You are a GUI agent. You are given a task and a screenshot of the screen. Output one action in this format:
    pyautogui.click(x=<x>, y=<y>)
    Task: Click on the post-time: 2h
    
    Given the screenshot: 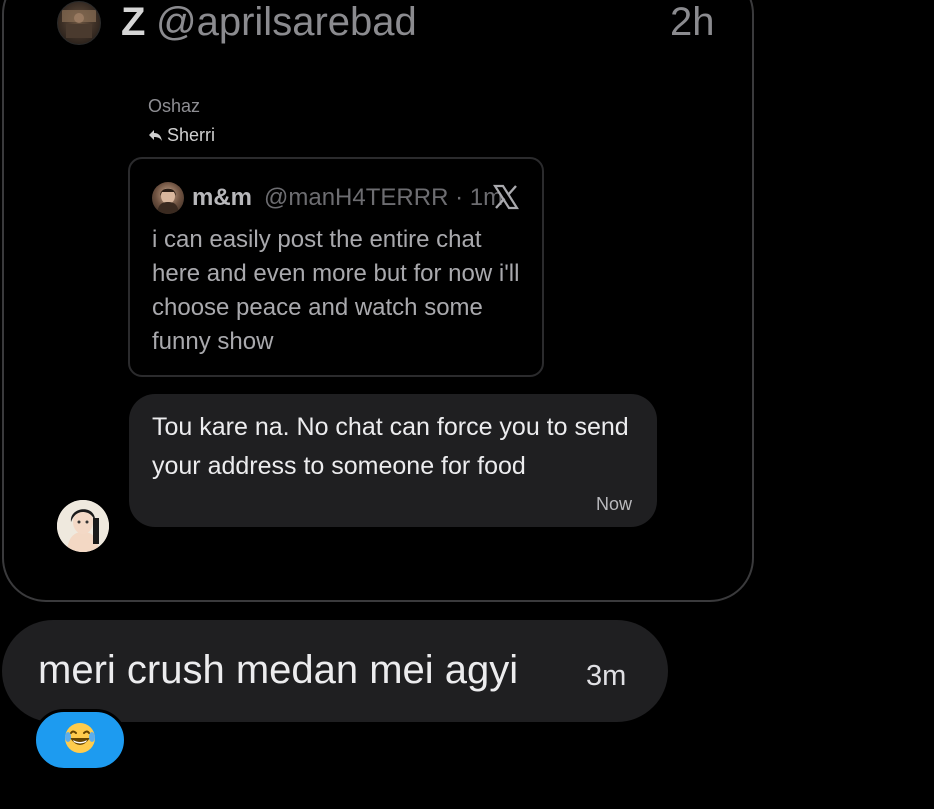 What is the action you would take?
    pyautogui.click(x=692, y=22)
    